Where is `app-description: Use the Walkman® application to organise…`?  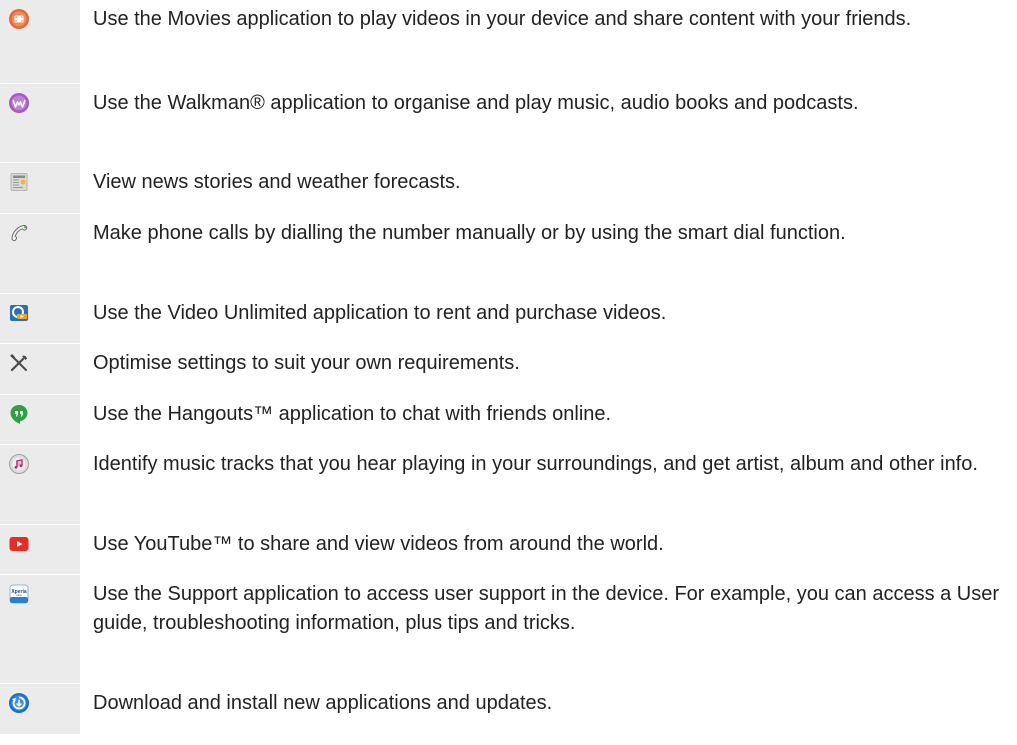 app-description: Use the Walkman® application to organise… is located at coordinates (476, 103).